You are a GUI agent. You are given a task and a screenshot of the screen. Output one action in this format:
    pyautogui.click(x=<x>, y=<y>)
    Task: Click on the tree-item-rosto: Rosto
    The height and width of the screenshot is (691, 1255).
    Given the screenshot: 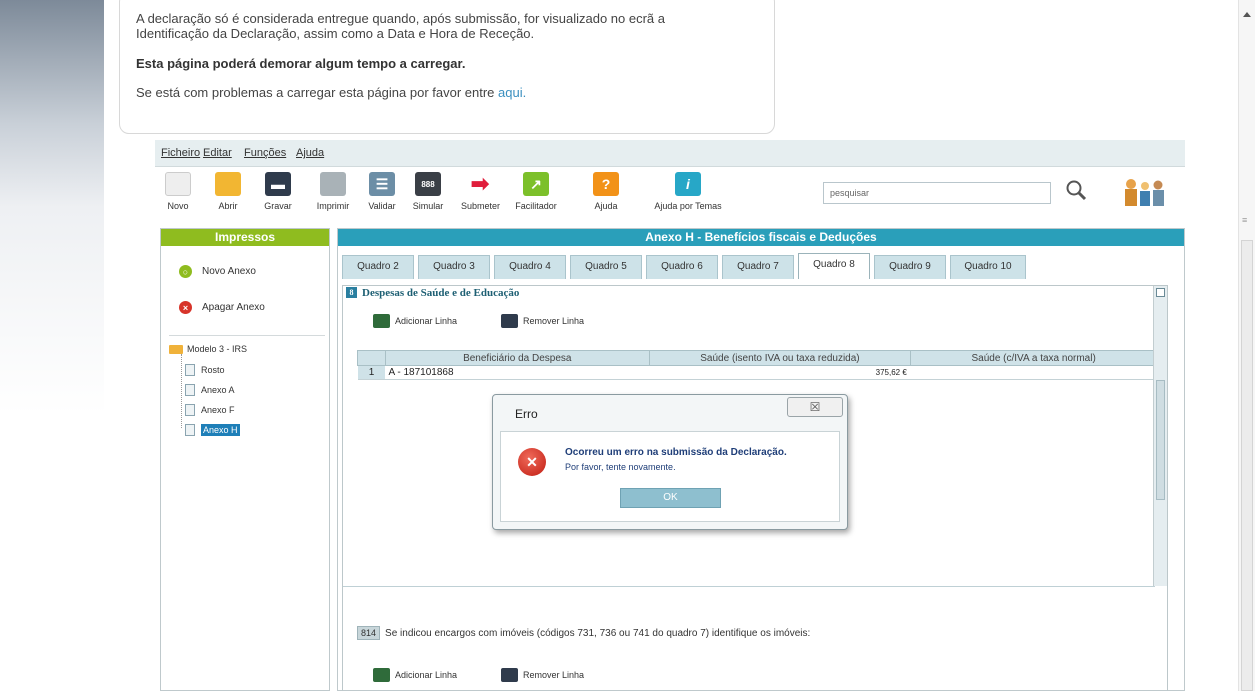 What is the action you would take?
    pyautogui.click(x=205, y=370)
    